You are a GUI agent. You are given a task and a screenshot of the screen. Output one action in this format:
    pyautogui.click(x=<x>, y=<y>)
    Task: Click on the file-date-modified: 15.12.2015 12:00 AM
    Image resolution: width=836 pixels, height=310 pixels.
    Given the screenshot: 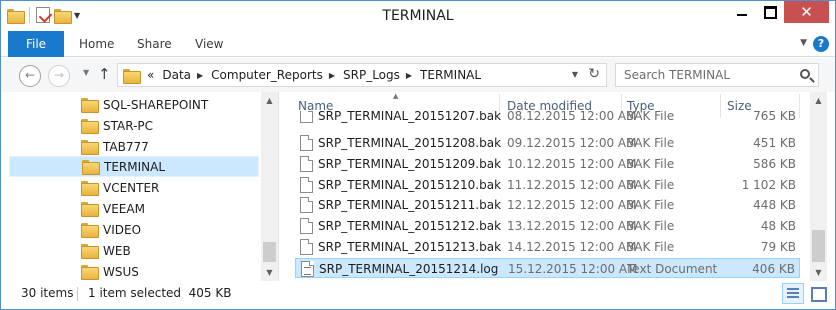 What is the action you would take?
    pyautogui.click(x=573, y=269)
    